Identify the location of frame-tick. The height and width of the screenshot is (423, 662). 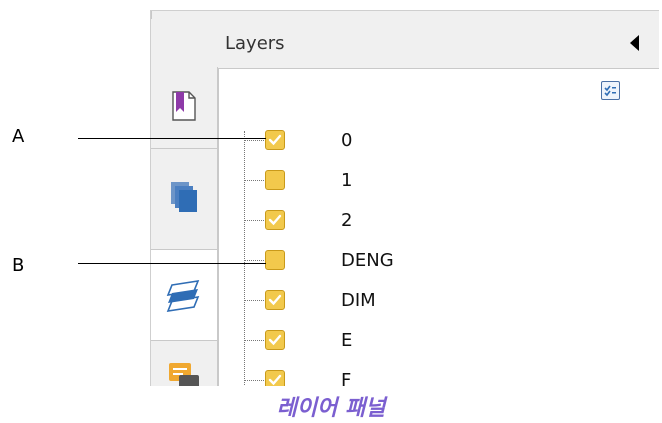
(151, 15).